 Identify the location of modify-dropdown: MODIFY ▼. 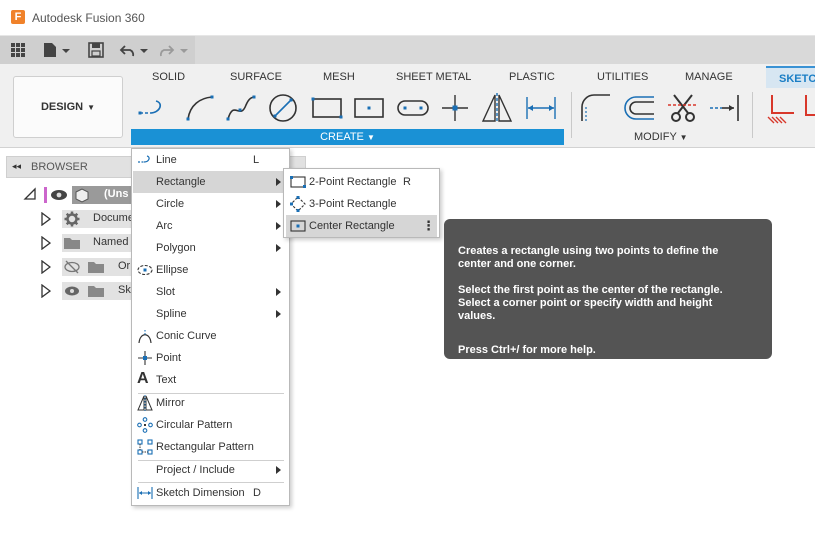
(661, 137).